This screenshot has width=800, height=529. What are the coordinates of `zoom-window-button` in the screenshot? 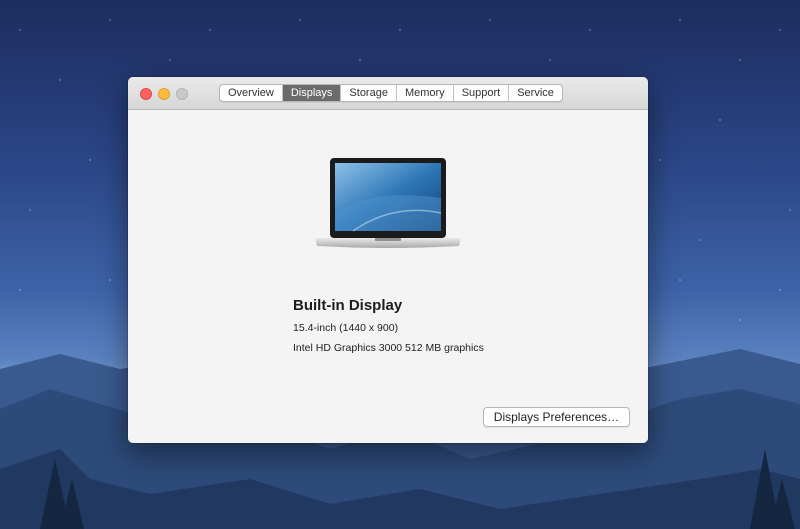 It's located at (182, 94).